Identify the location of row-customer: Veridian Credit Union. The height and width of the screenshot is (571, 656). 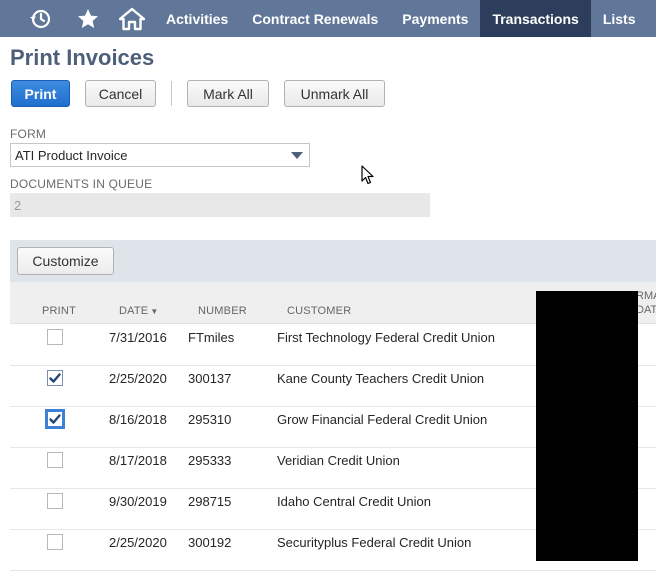
(338, 460).